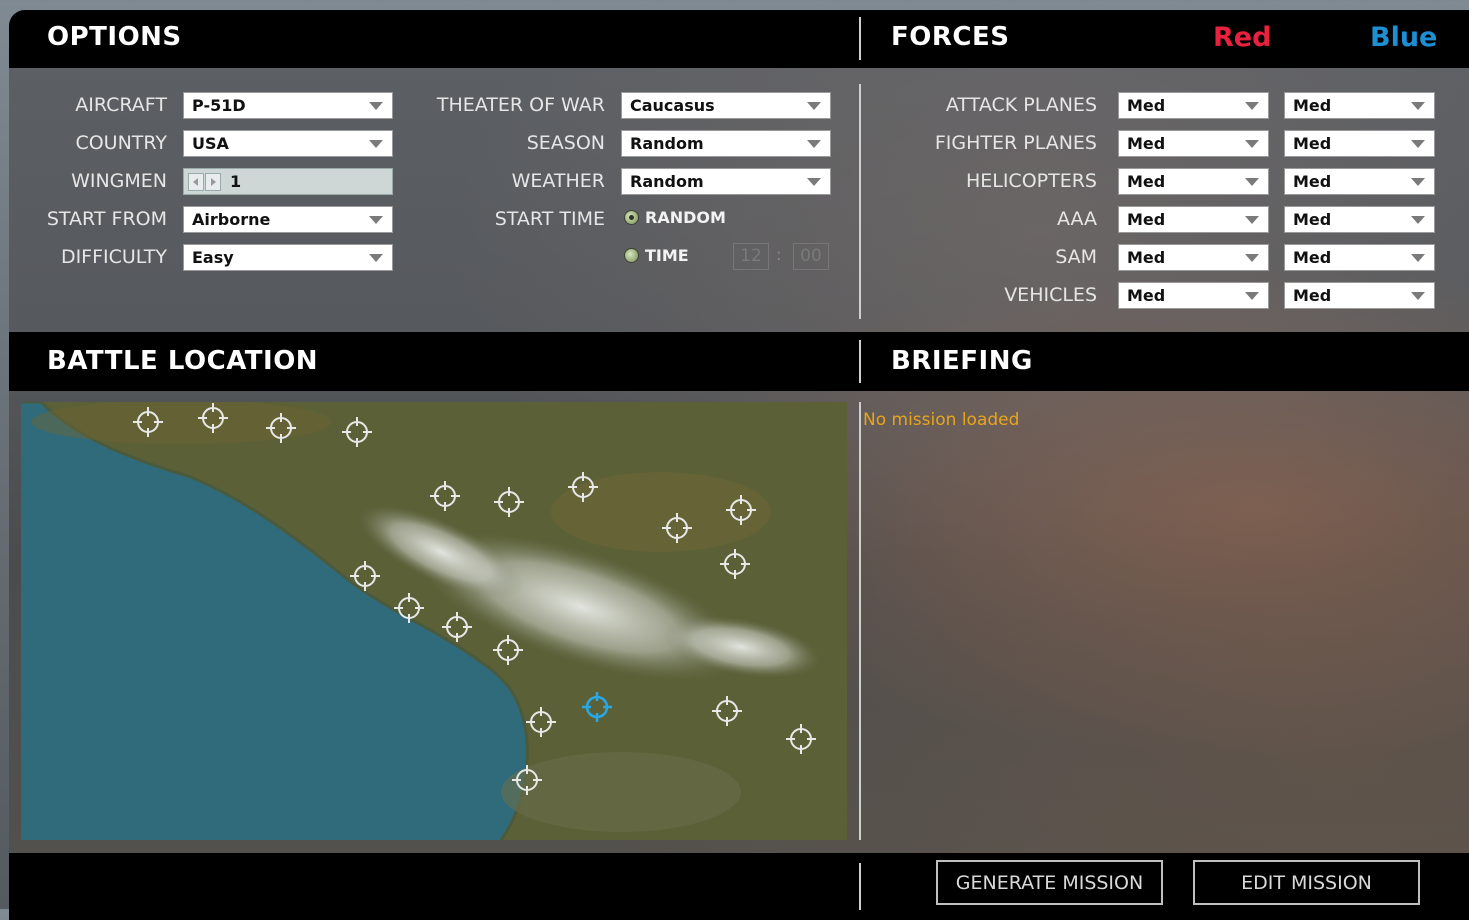  I want to click on forces-title: FORCES, so click(950, 37).